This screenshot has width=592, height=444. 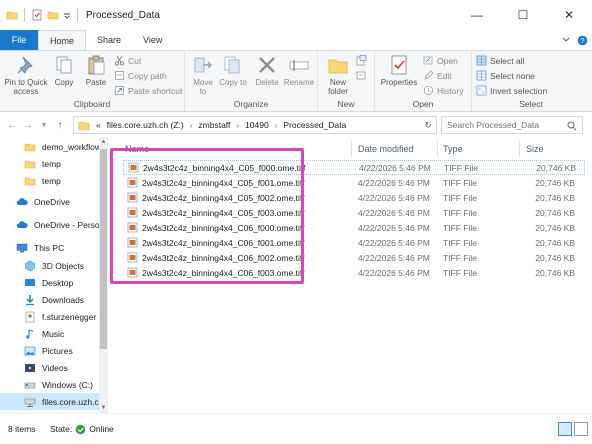 I want to click on select-all-button: Select all, so click(x=500, y=60).